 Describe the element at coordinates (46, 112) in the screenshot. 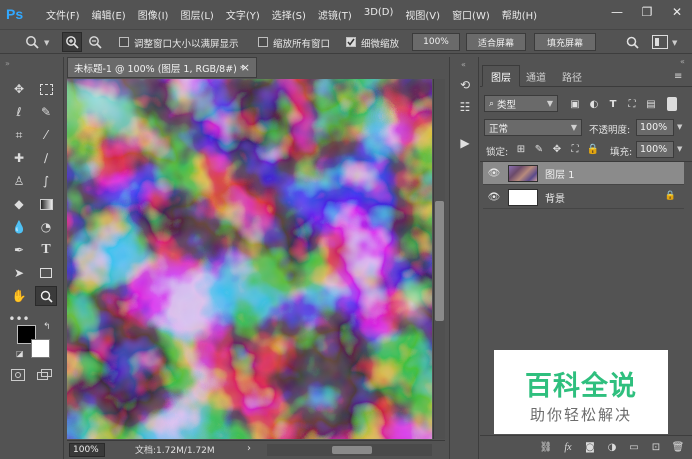

I see `quick-selection-tool-icon: ✎` at that location.